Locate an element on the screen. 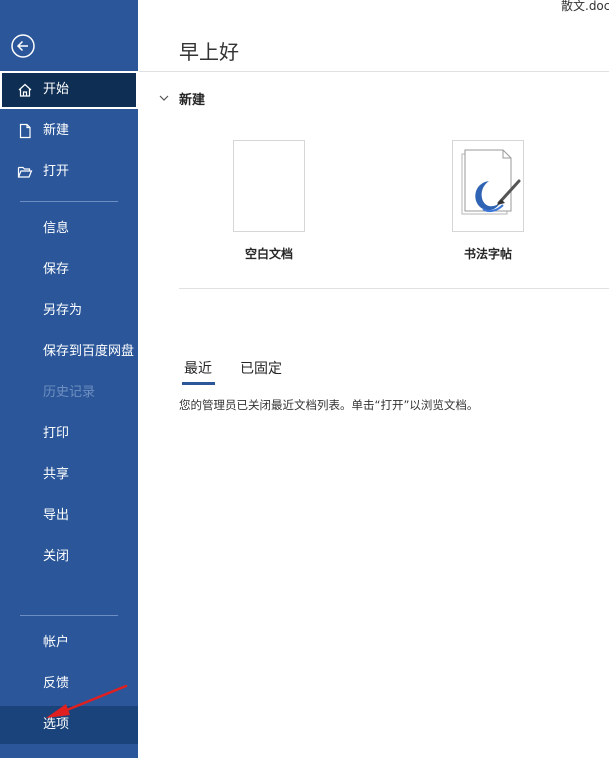  sidebar-item-label: 打印 is located at coordinates (56, 433).